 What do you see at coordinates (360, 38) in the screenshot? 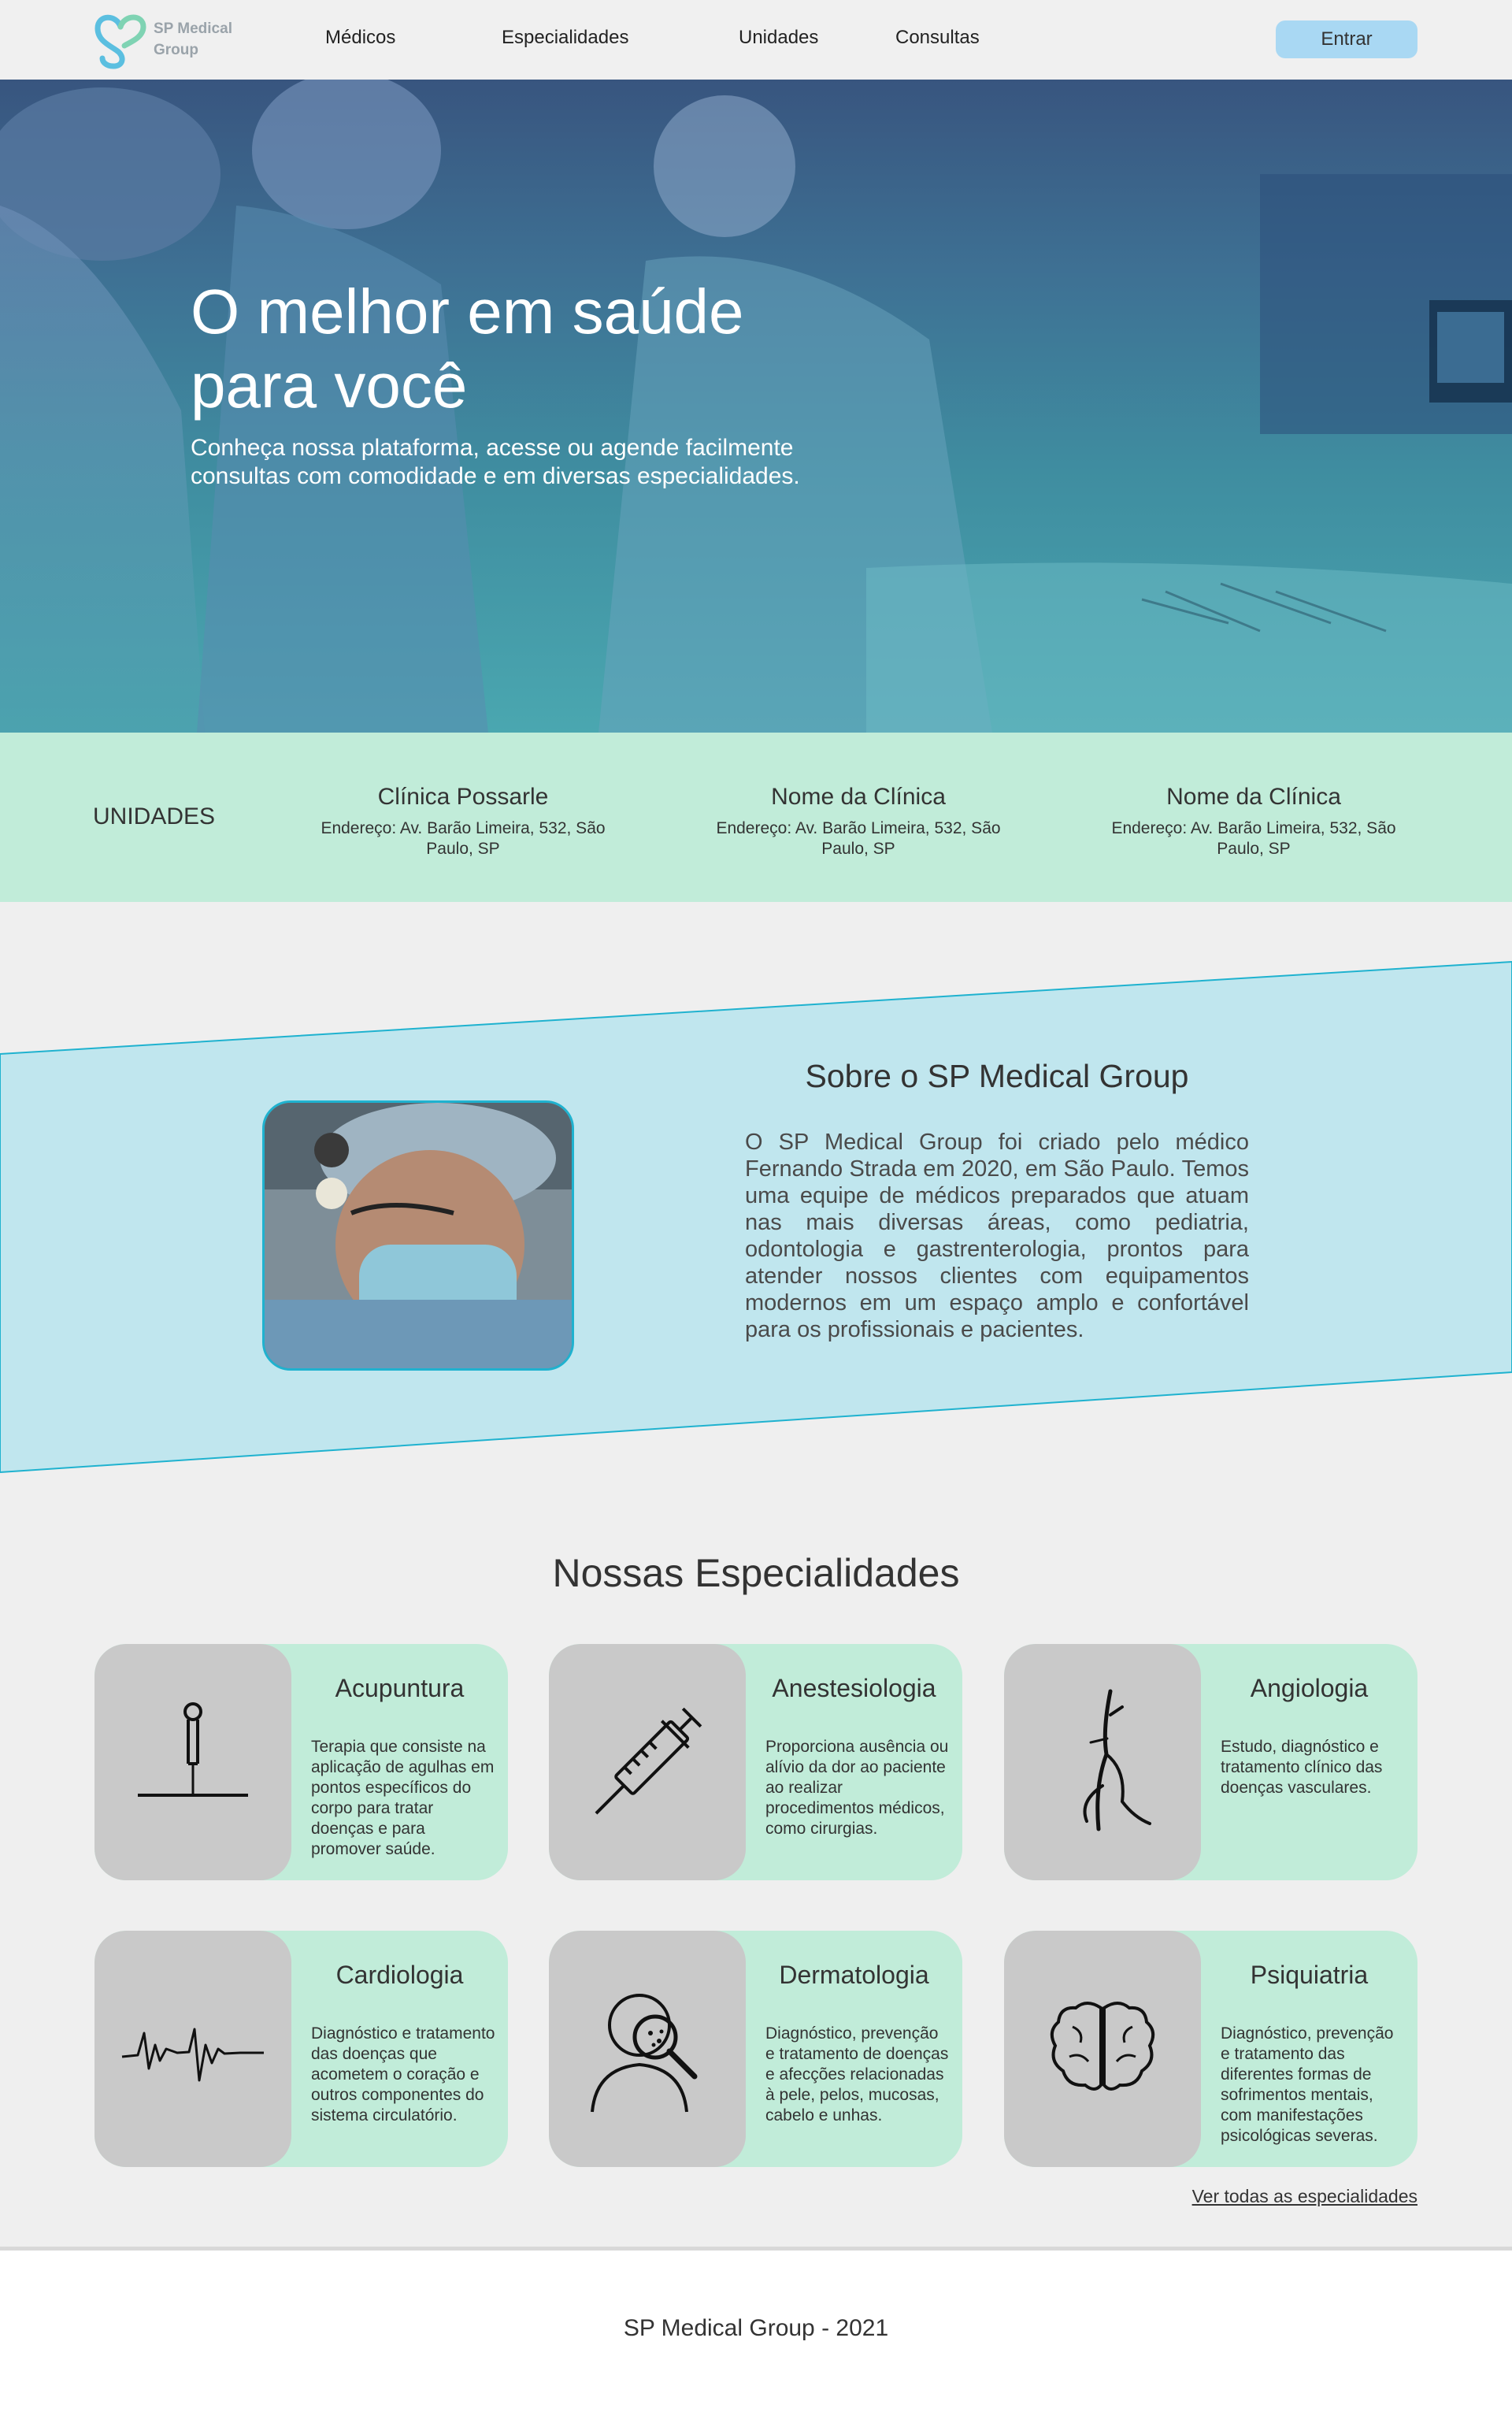
I see `nav-medicos: Médicos` at bounding box center [360, 38].